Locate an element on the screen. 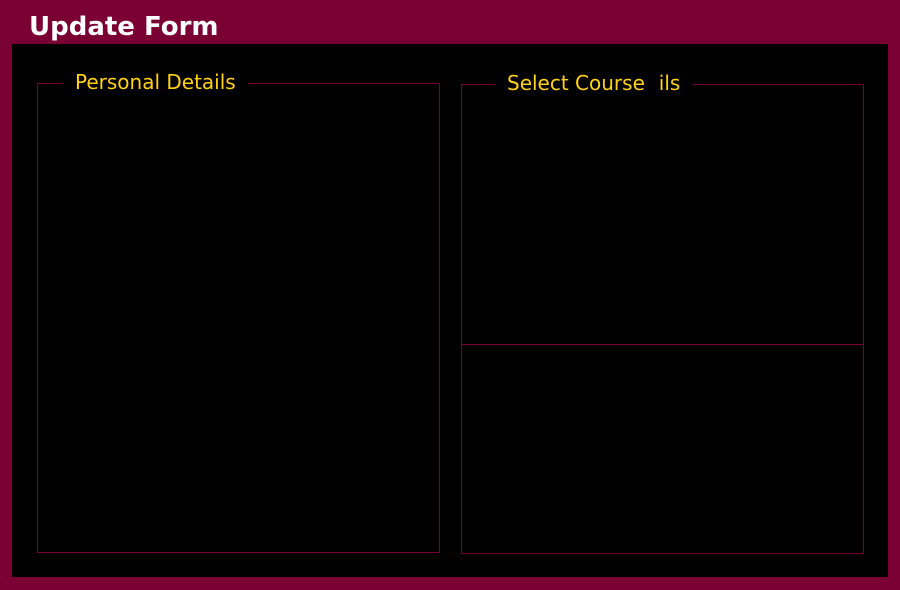 This screenshot has height=590, width=900. window-title: Update Form is located at coordinates (124, 27).